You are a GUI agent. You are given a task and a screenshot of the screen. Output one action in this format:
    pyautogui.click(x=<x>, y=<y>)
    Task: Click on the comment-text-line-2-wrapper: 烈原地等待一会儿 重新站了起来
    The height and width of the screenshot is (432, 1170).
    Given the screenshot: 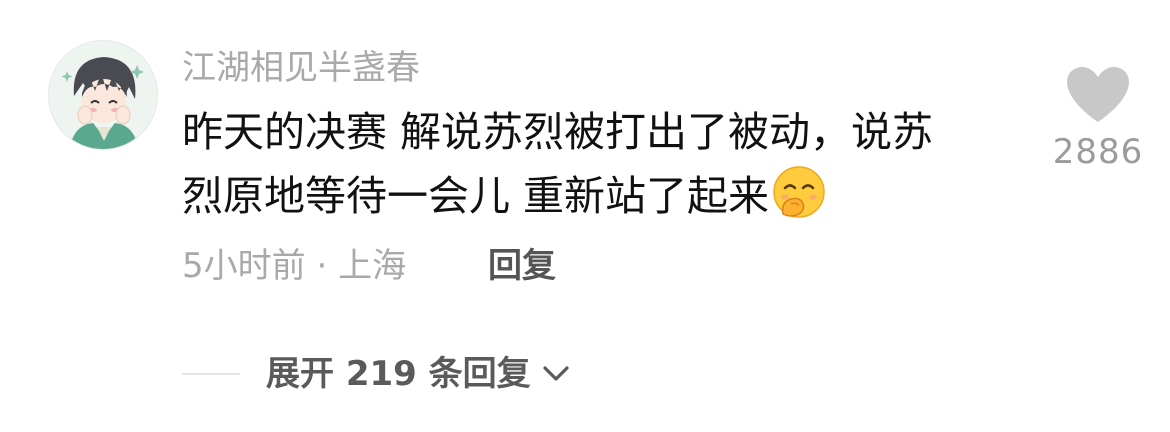 What is the action you would take?
    pyautogui.click(x=602, y=196)
    